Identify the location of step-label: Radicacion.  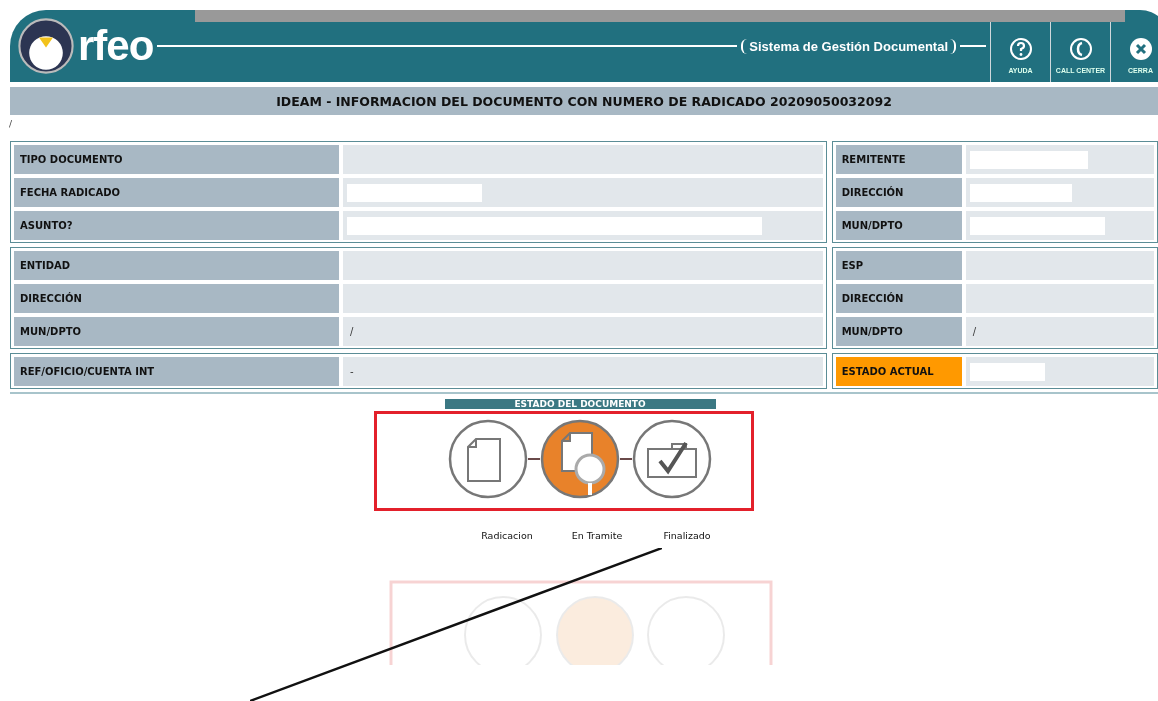
(507, 535).